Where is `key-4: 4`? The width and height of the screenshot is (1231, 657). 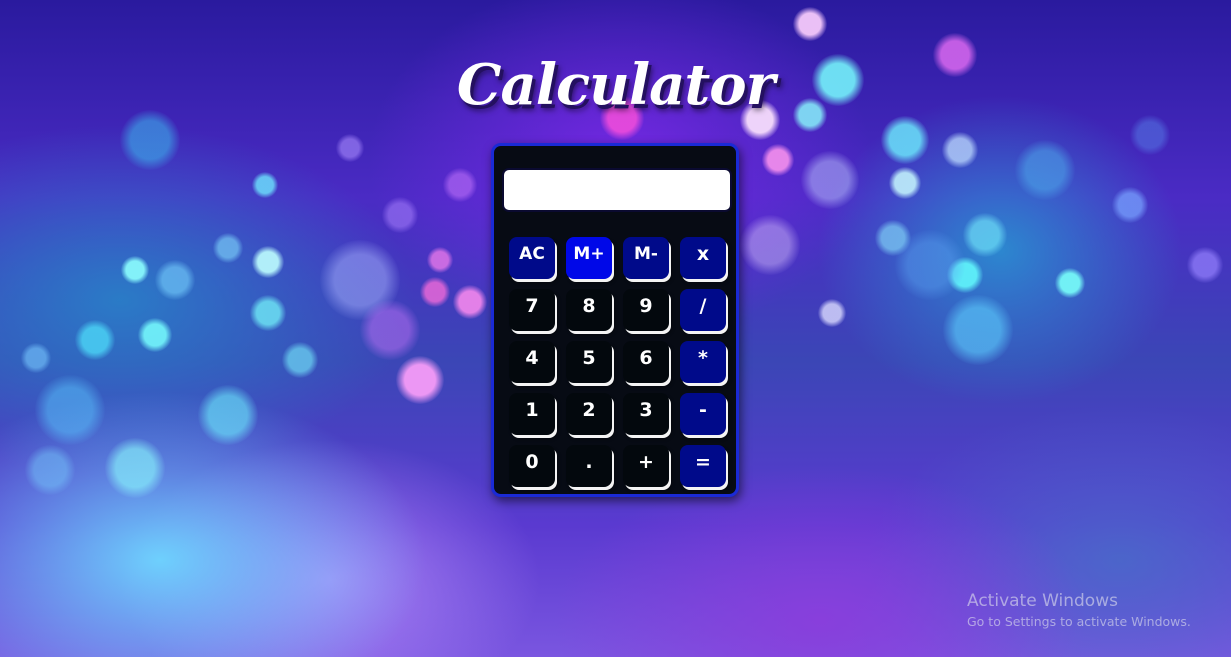 key-4: 4 is located at coordinates (532, 362).